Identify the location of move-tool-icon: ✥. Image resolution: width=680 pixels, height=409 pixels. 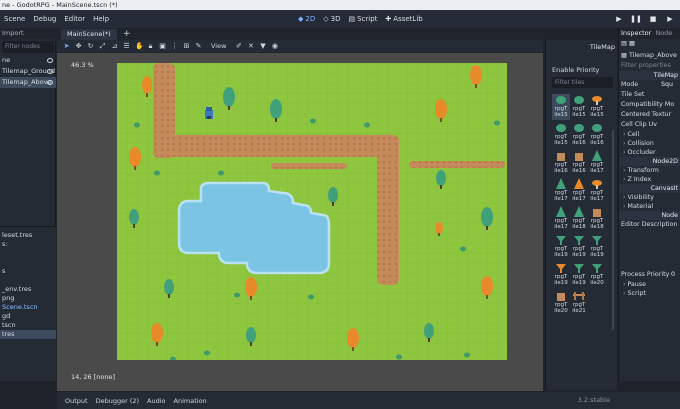
(78, 46).